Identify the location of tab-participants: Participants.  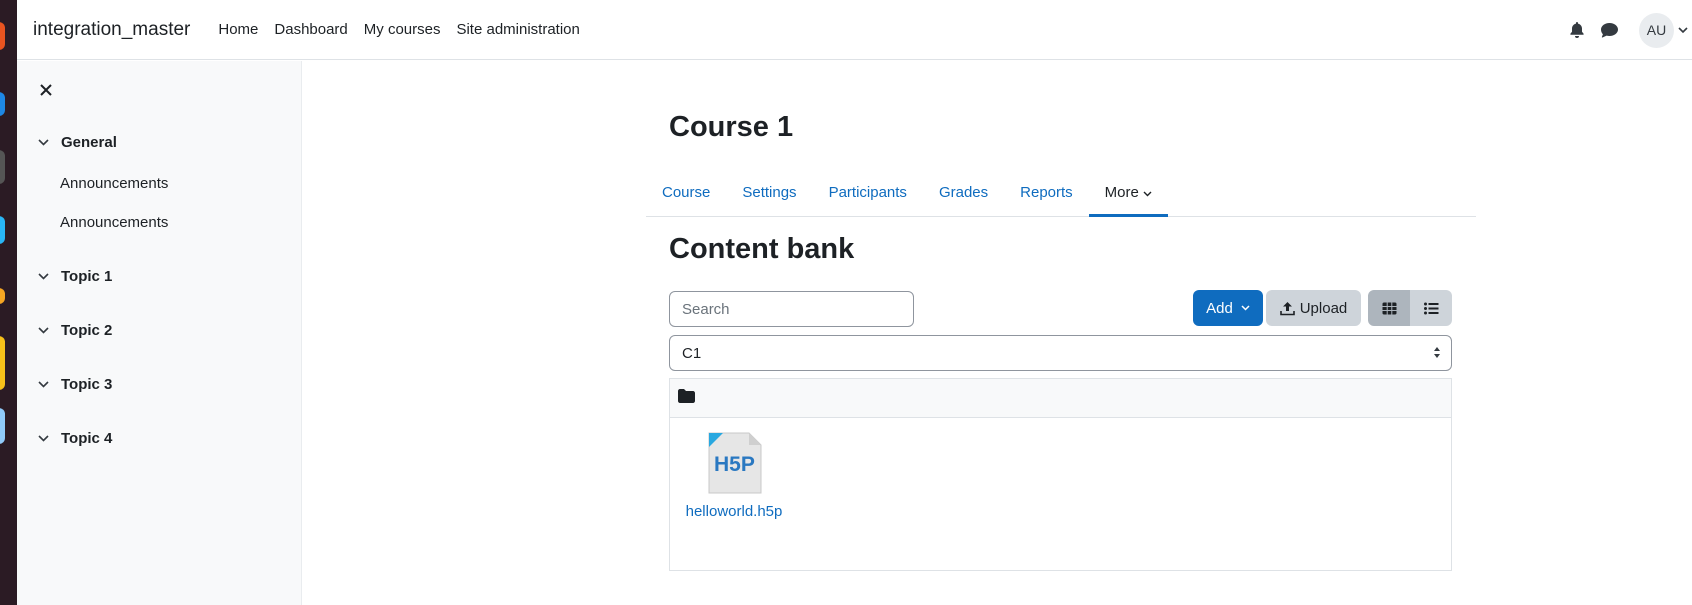
(868, 195).